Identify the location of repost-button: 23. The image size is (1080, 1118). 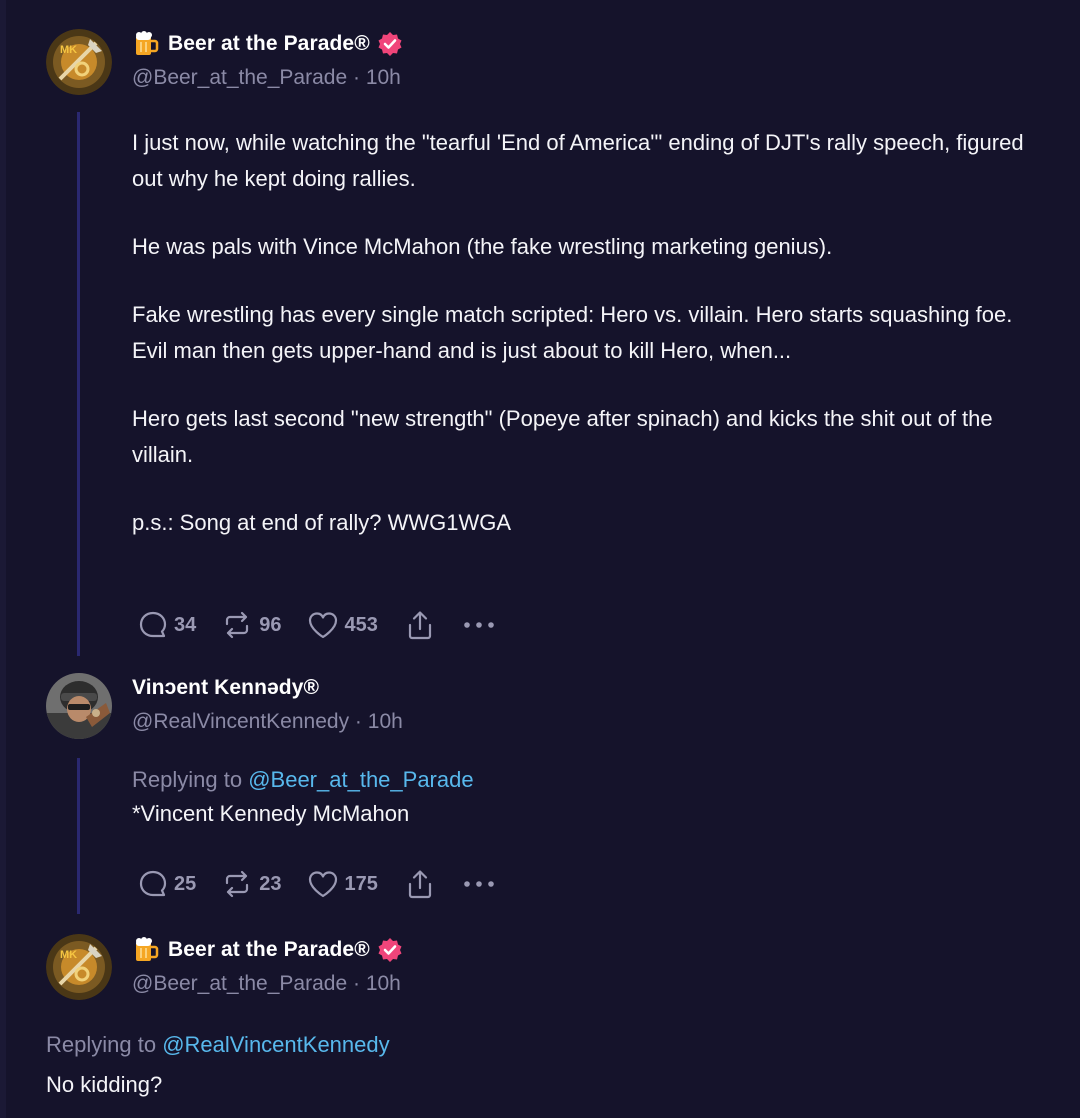
(251, 884).